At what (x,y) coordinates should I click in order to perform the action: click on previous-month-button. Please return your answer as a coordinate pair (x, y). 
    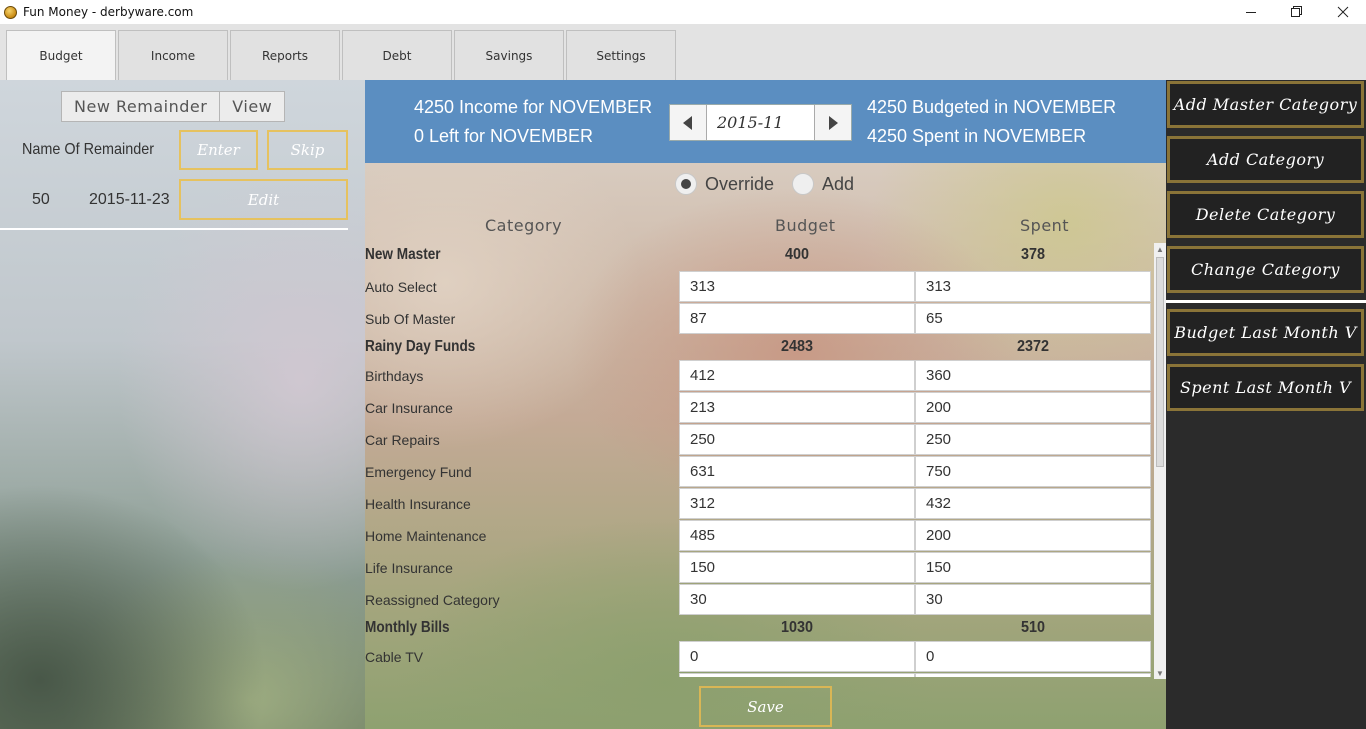
    Looking at the image, I should click on (688, 122).